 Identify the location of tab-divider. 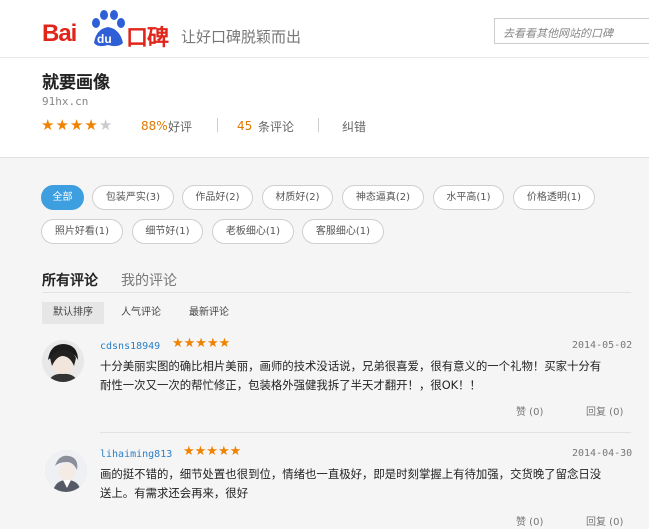
(336, 292).